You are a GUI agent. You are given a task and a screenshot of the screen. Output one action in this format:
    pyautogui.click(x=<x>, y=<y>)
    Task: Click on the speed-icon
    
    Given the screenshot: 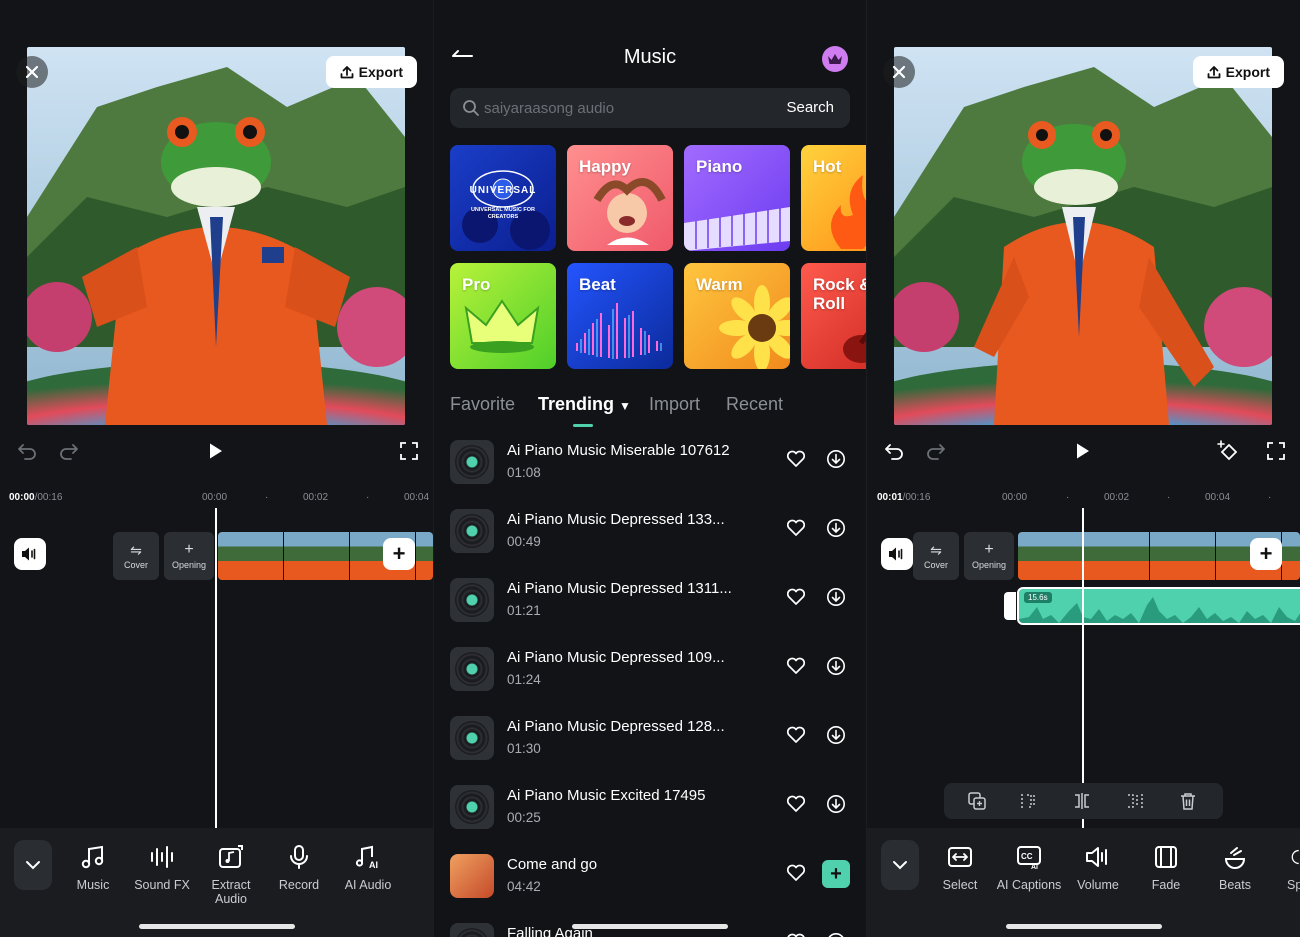 What is the action you would take?
    pyautogui.click(x=1295, y=857)
    